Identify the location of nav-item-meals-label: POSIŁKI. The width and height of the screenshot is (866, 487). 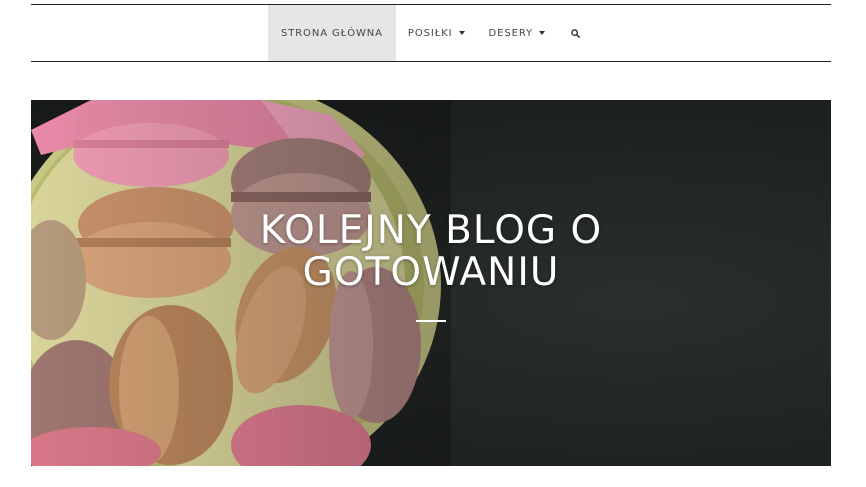
(430, 33).